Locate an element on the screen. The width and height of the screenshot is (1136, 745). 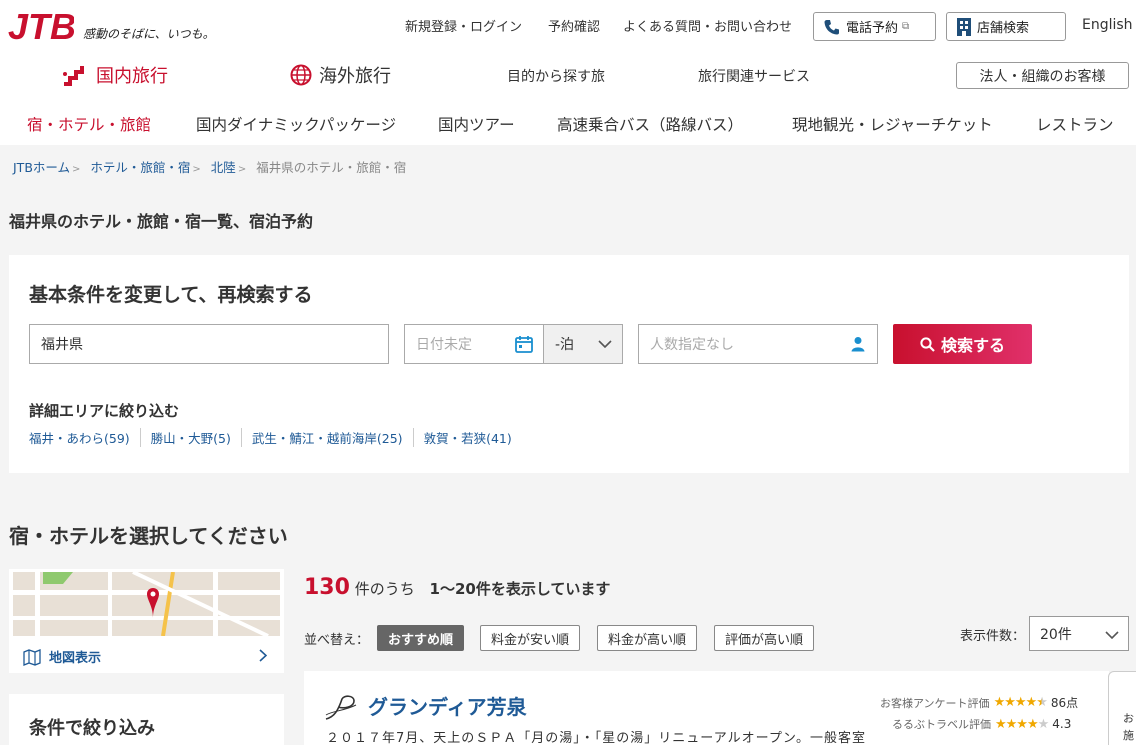
globe-icon is located at coordinates (301, 75).